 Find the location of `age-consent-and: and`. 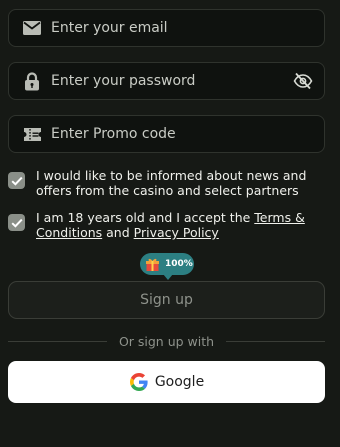

age-consent-and: and is located at coordinates (118, 232).